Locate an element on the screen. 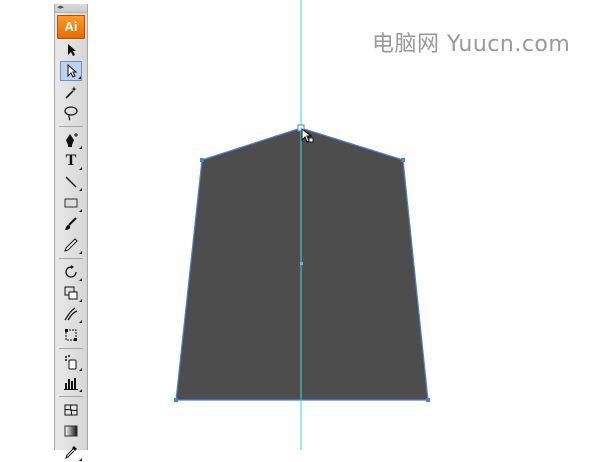  gradient-tool is located at coordinates (71, 431).